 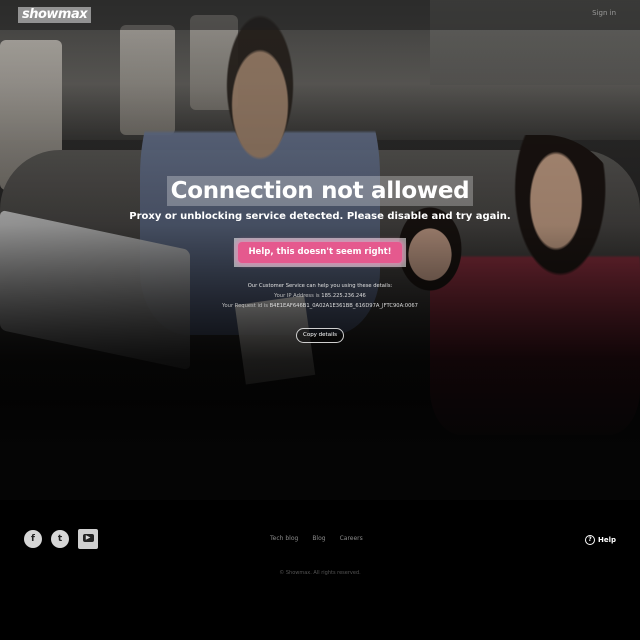 I want to click on ip-address-line: Your IP Address is 185.225.236.246, so click(x=320, y=296).